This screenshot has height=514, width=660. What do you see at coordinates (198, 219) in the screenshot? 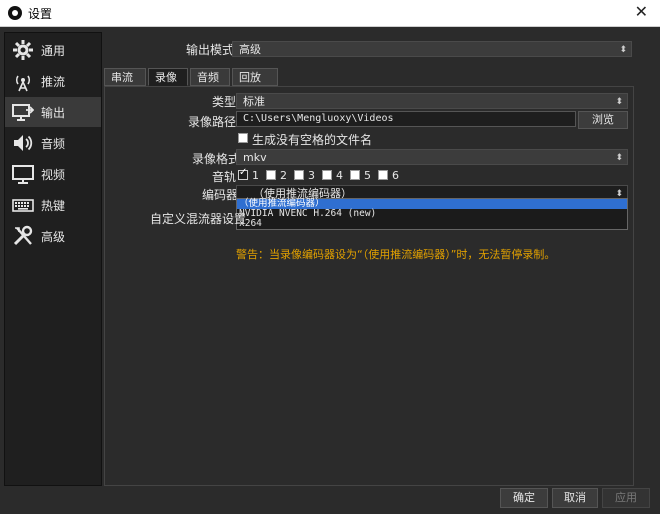
I see `custom-muxer-label: 自定义混流器设置` at bounding box center [198, 219].